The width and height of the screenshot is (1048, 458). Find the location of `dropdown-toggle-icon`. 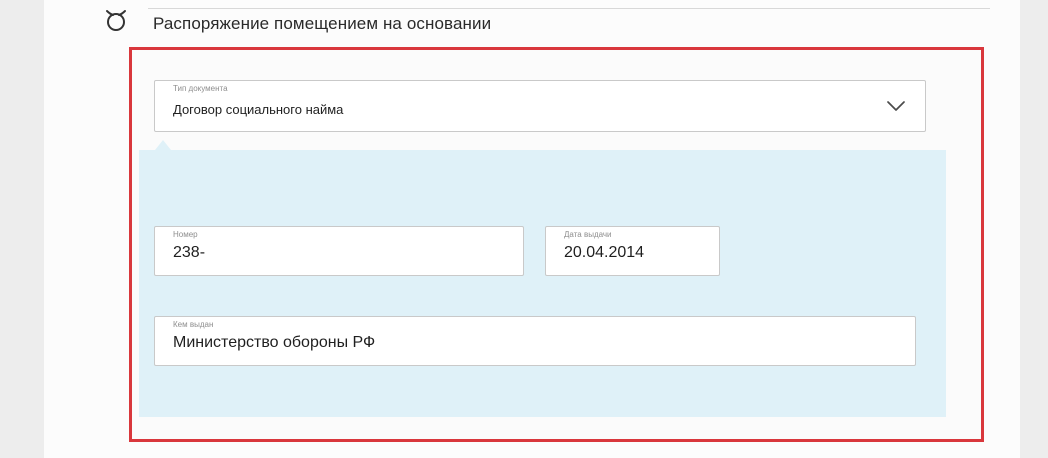

dropdown-toggle-icon is located at coordinates (116, 19).